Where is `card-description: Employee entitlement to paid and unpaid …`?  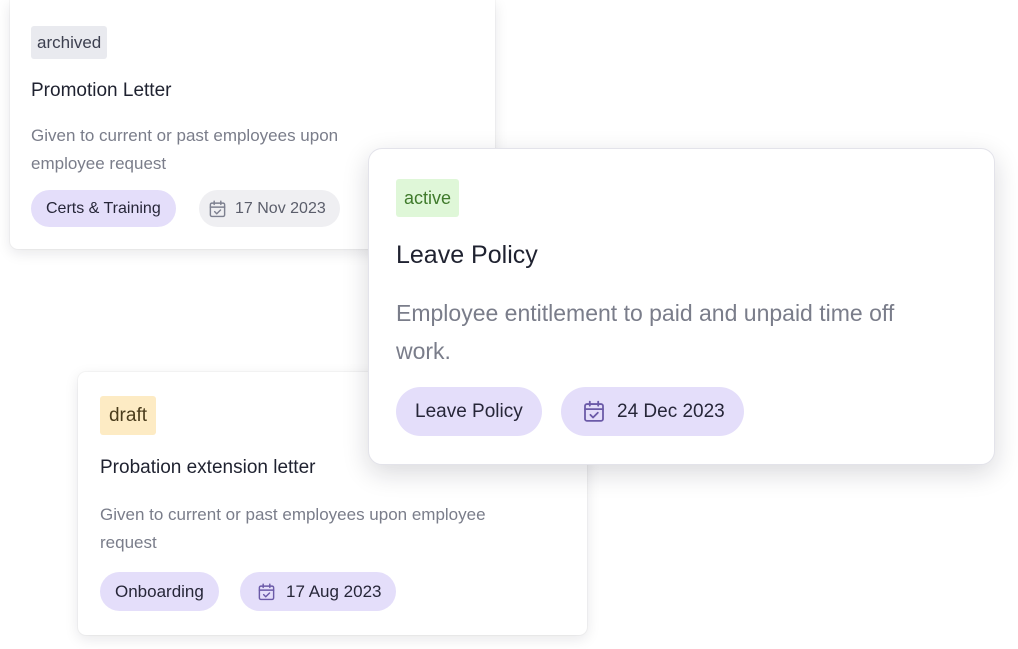 card-description: Employee entitlement to paid and unpaid … is located at coordinates (645, 332).